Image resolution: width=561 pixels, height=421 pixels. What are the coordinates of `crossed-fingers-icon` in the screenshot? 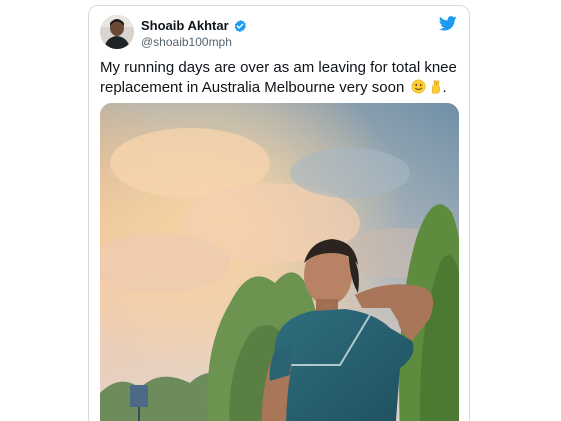 It's located at (435, 86).